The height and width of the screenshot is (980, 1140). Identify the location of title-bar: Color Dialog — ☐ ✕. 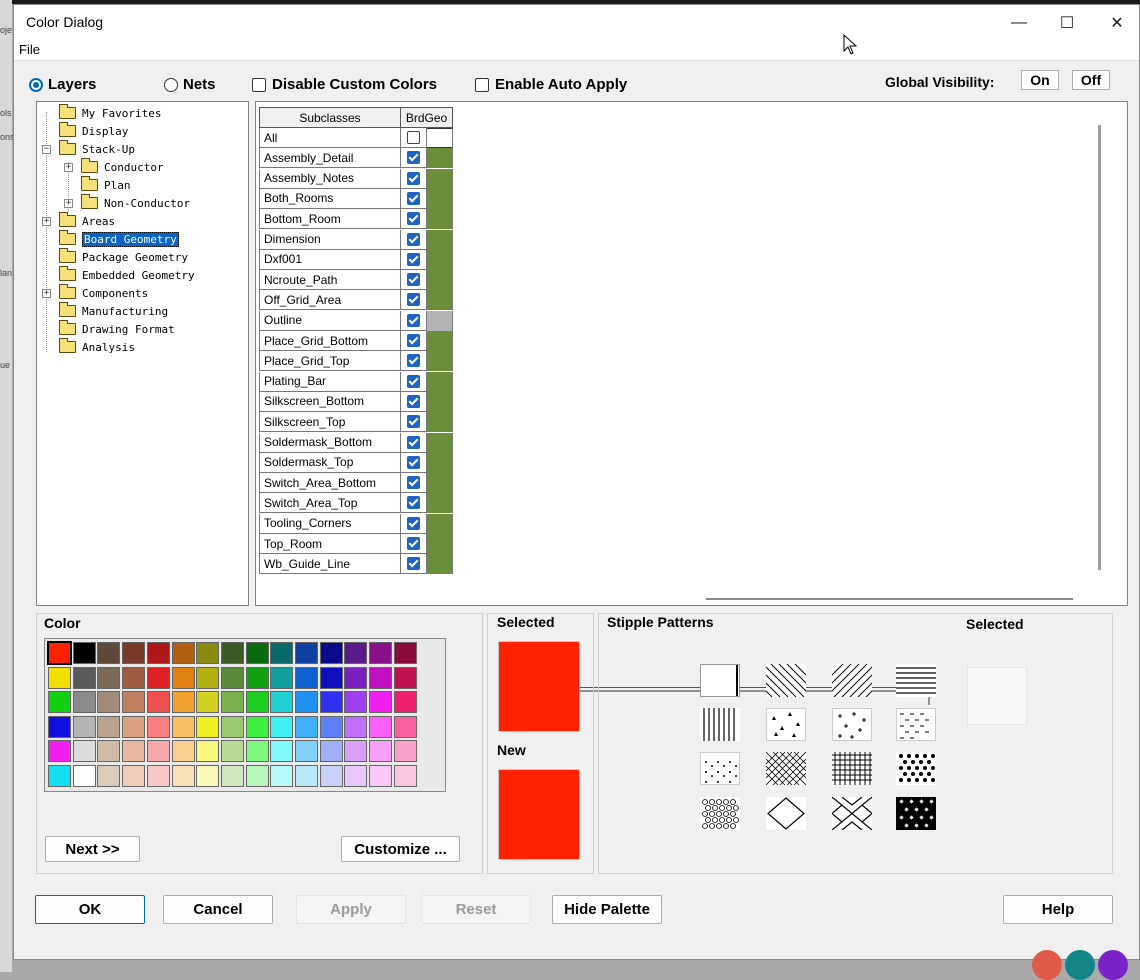
(576, 22).